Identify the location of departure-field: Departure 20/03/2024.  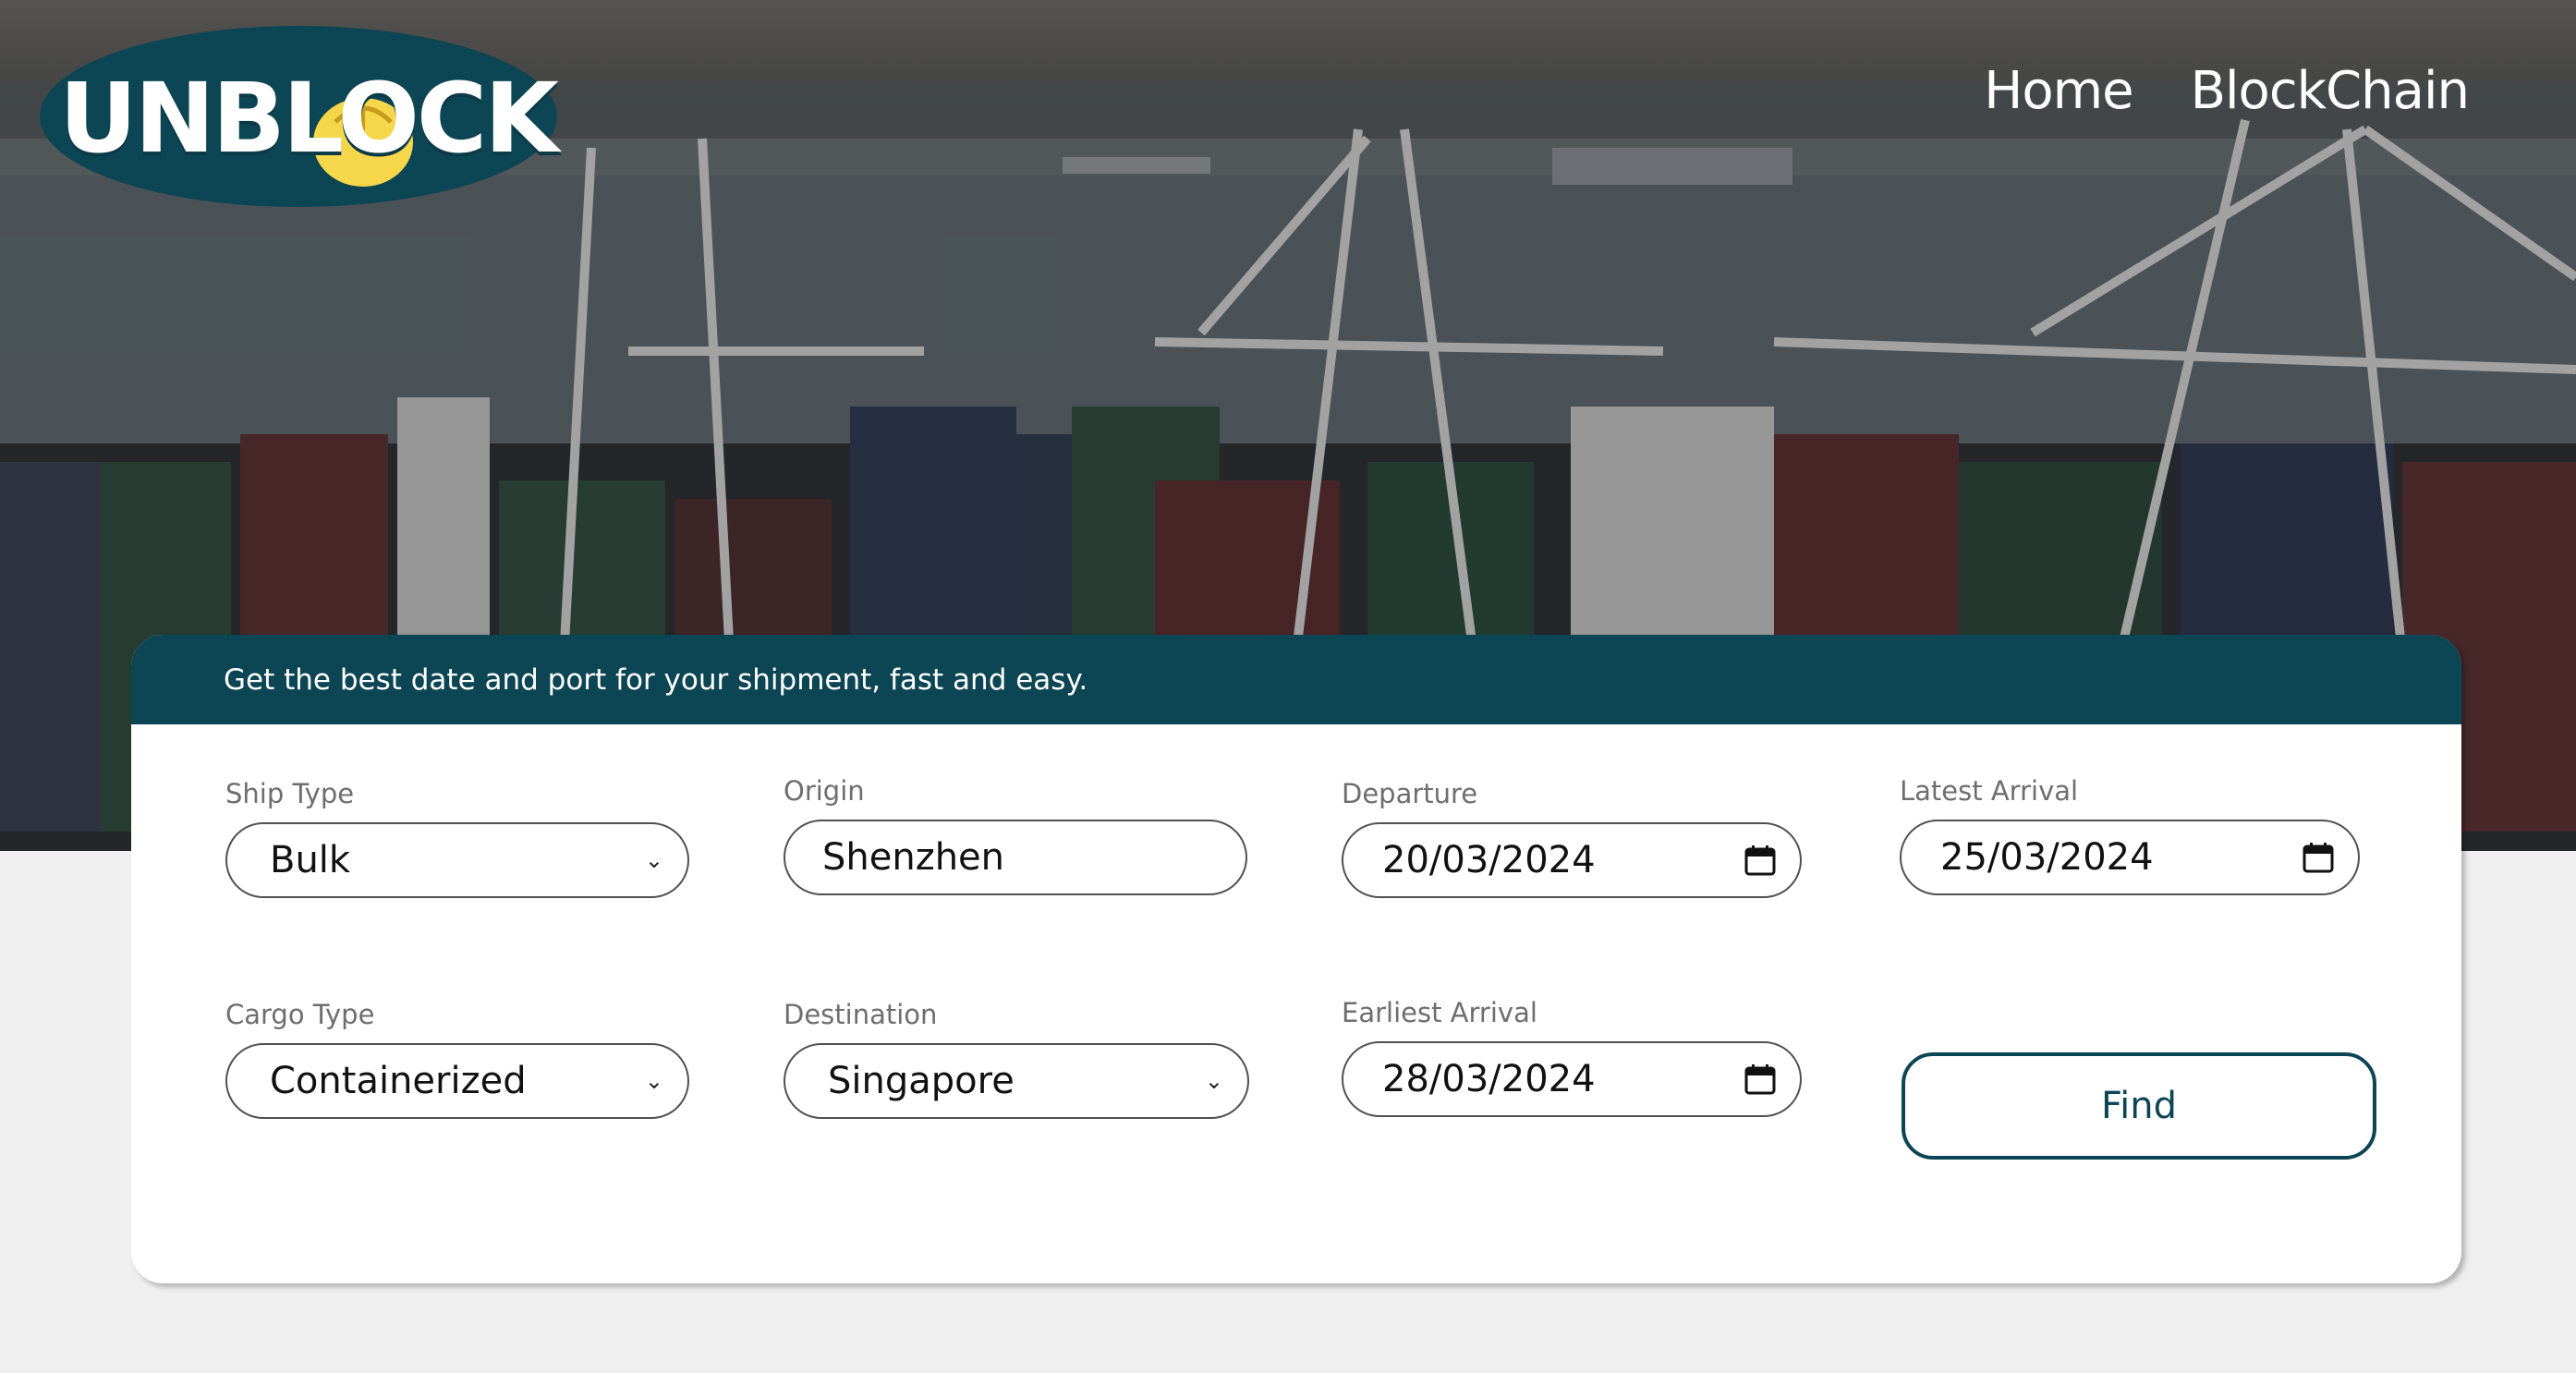
(1572, 838).